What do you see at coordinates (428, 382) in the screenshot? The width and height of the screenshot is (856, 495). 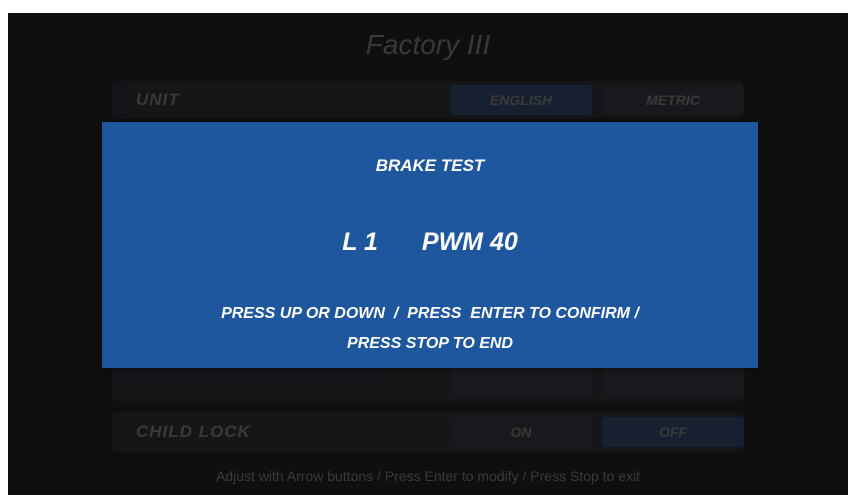 I see `menu-row-hidden` at bounding box center [428, 382].